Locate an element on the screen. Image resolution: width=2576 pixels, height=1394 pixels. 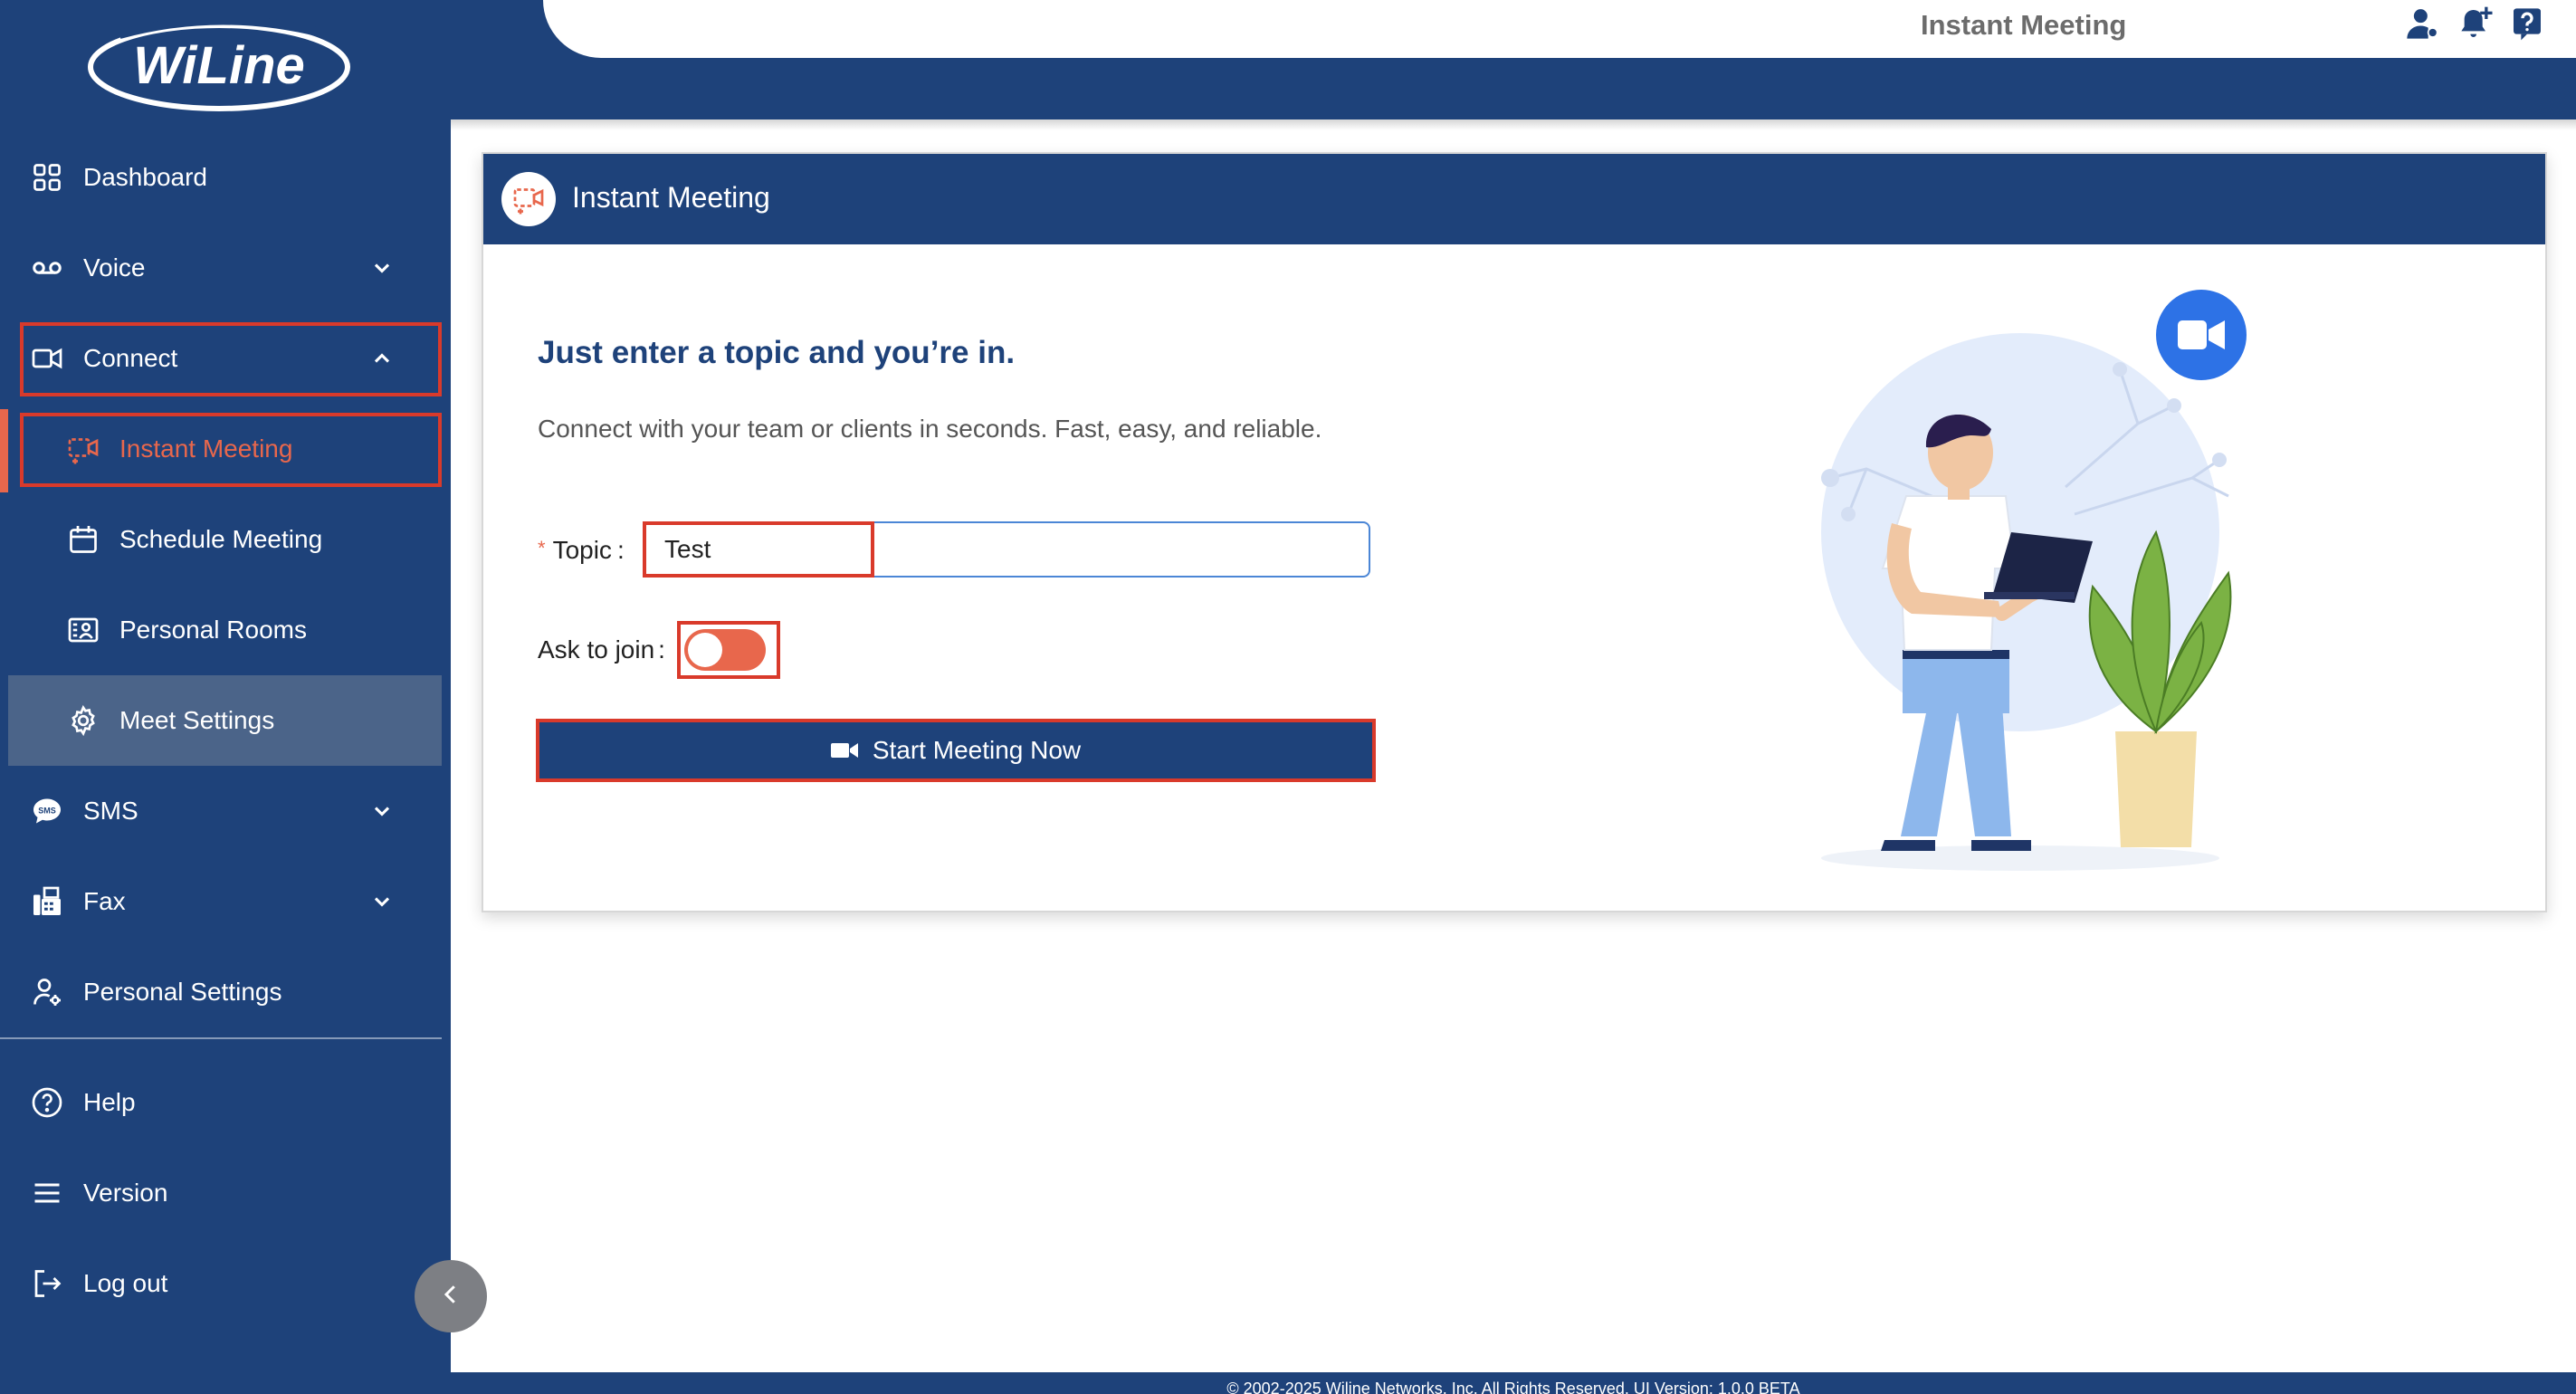
dashboard-icon is located at coordinates (47, 177).